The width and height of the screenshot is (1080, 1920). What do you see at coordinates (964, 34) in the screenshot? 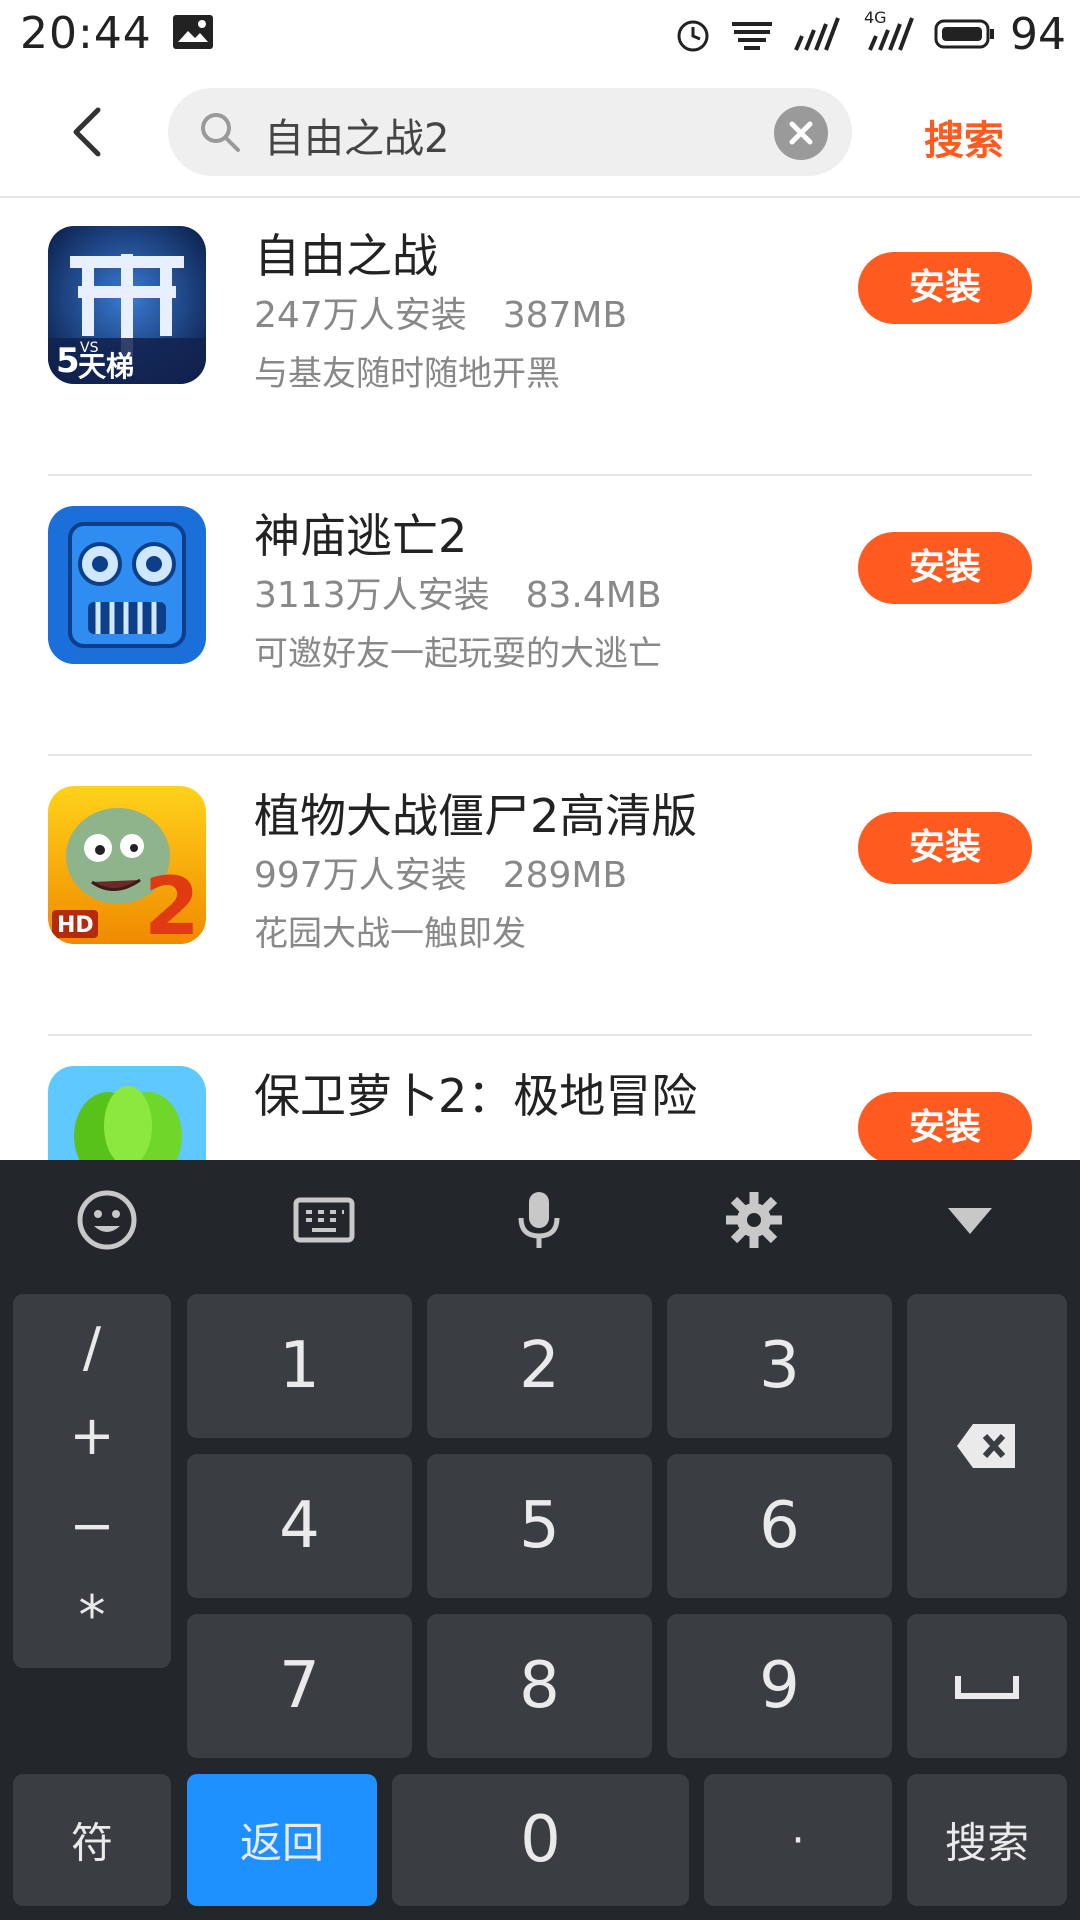
I see `battery-icon` at bounding box center [964, 34].